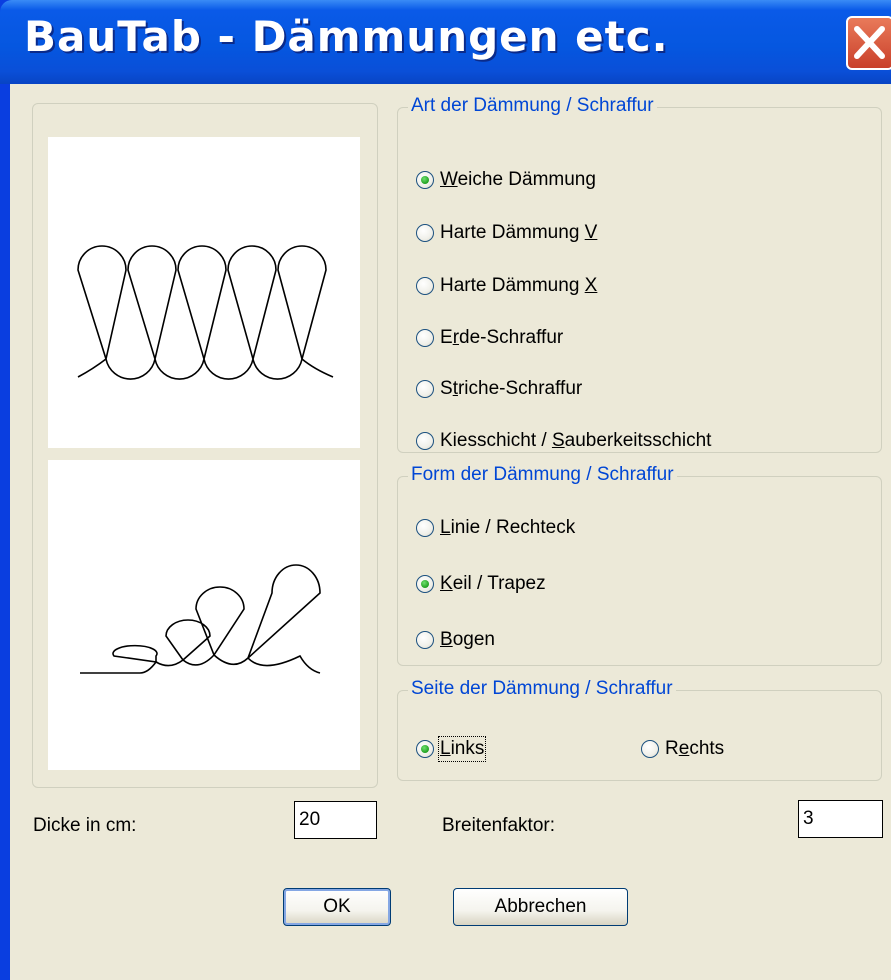 This screenshot has height=980, width=891. What do you see at coordinates (498, 825) in the screenshot?
I see `breitenfaktor-label: Breitenfaktor:` at bounding box center [498, 825].